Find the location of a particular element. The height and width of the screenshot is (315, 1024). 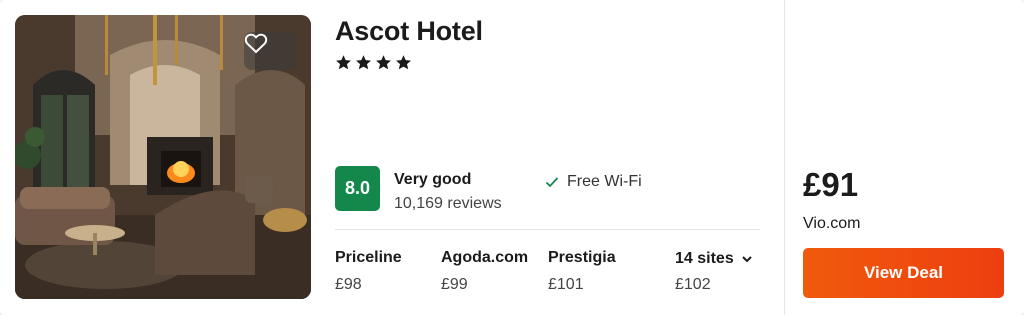

view-deal-button: View Deal is located at coordinates (903, 273).